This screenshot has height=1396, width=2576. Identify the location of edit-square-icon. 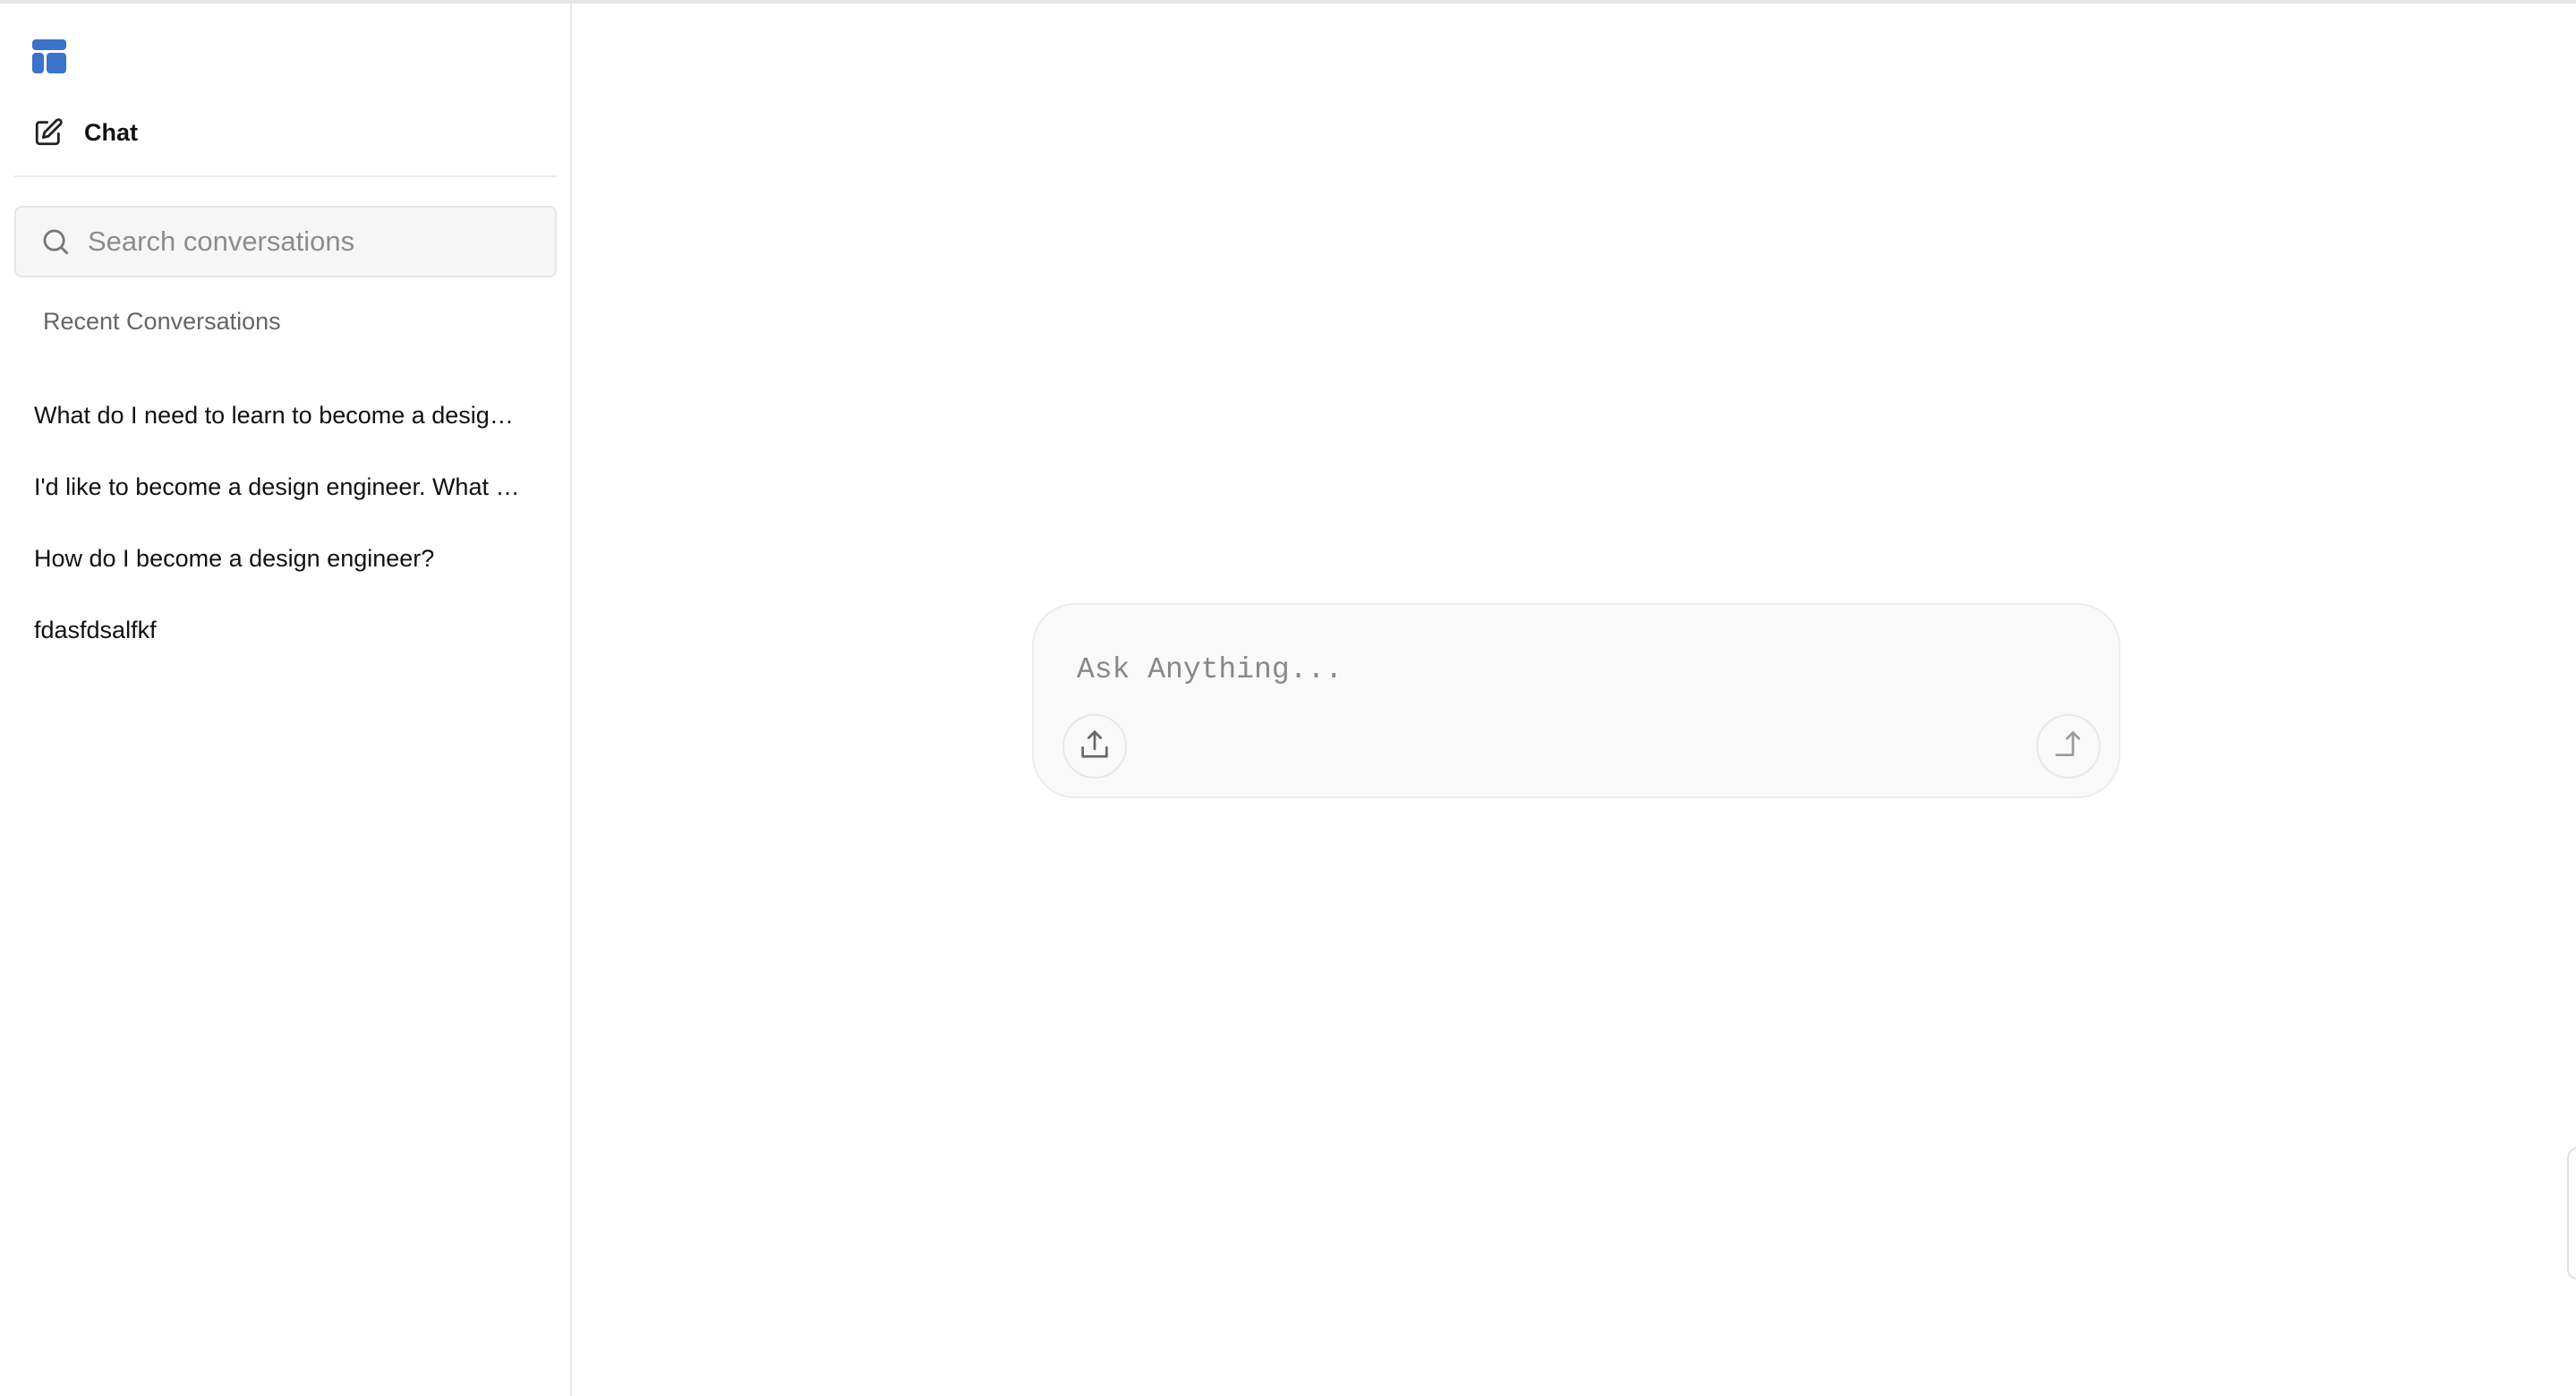
(48, 132).